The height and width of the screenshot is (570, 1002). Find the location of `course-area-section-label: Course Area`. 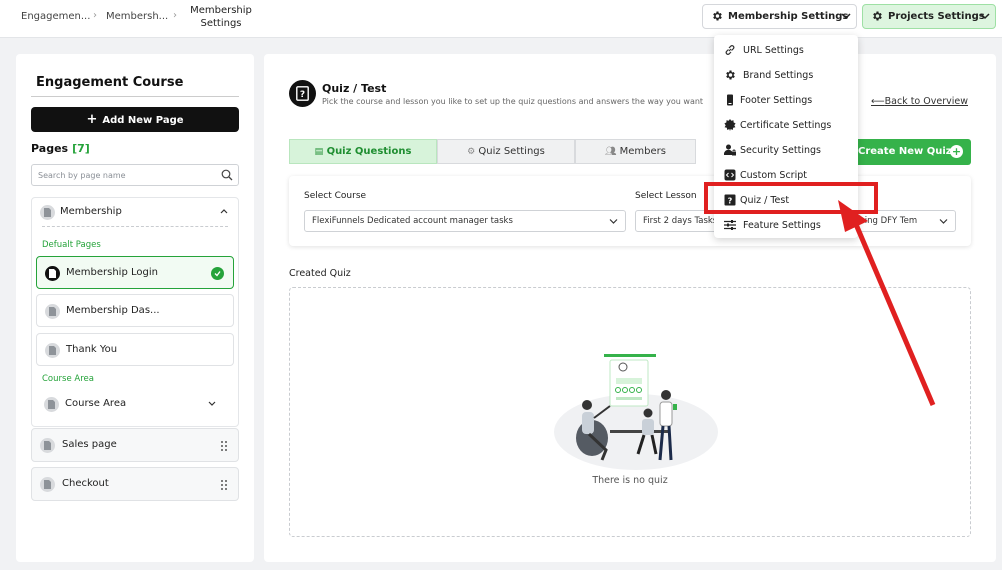

course-area-section-label: Course Area is located at coordinates (68, 379).